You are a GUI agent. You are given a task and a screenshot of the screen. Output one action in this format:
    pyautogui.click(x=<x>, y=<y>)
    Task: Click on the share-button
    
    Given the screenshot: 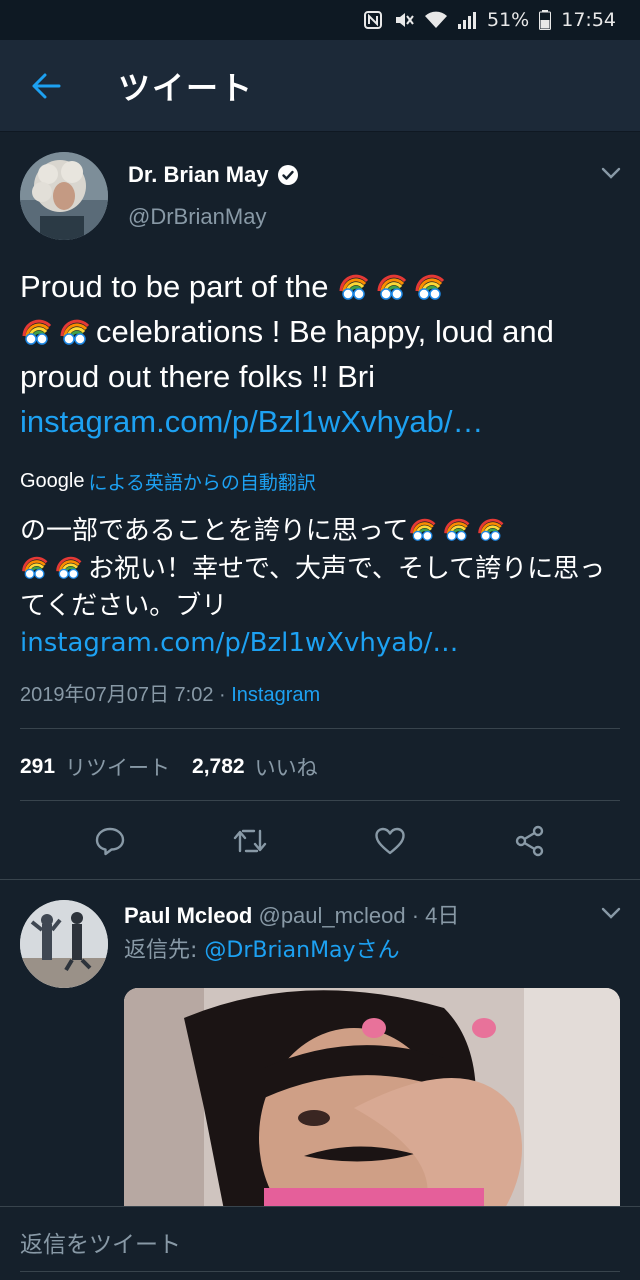 What is the action you would take?
    pyautogui.click(x=530, y=841)
    